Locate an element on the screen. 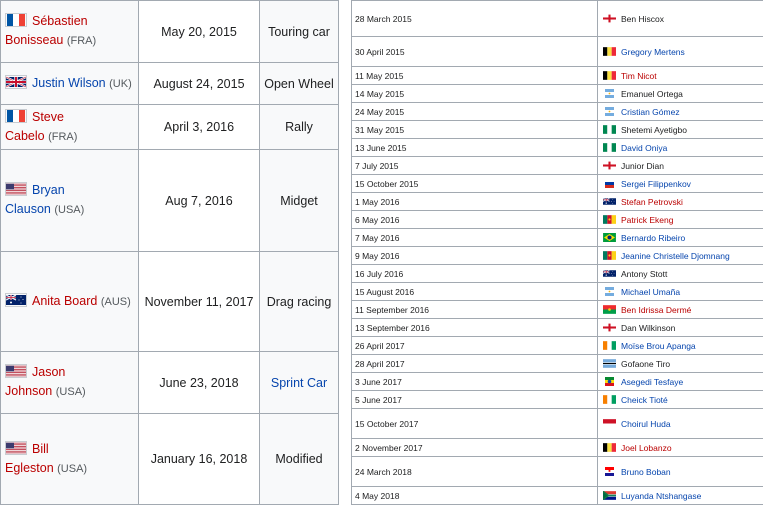  player-row: 7 May 2016 Bernardo Ribeiro is located at coordinates (557, 238).